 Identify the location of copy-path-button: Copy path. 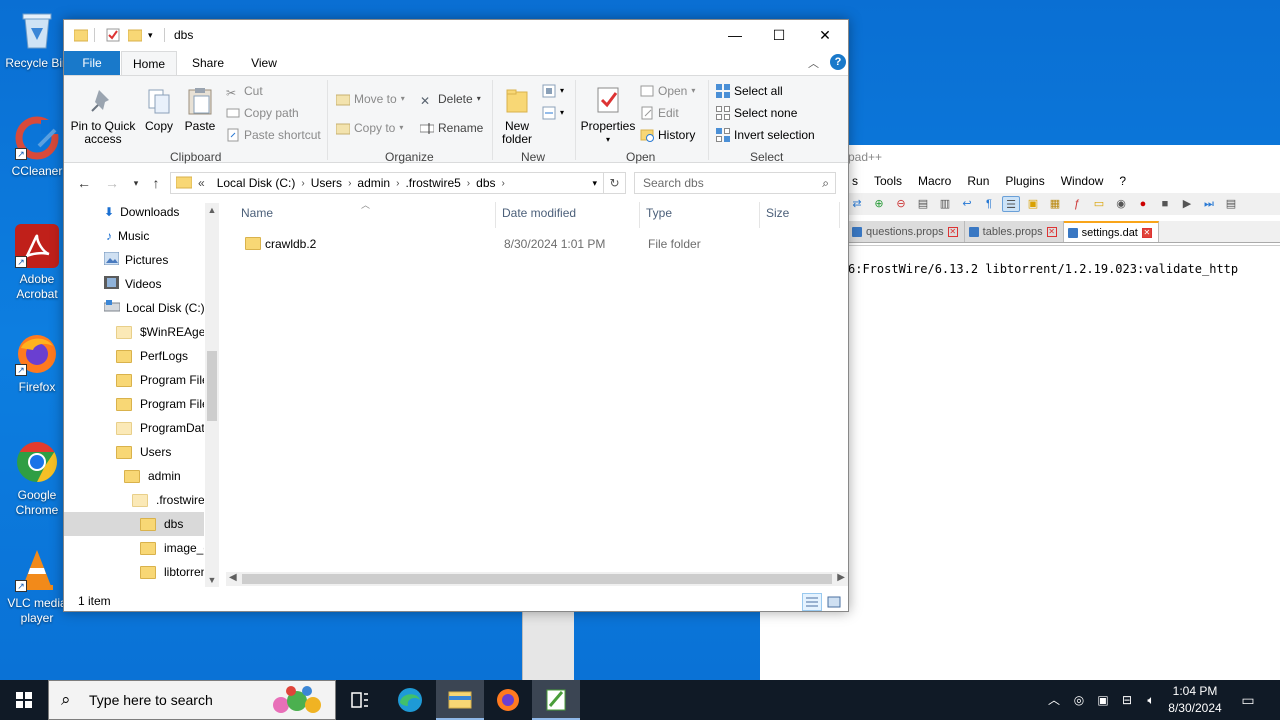
(262, 113).